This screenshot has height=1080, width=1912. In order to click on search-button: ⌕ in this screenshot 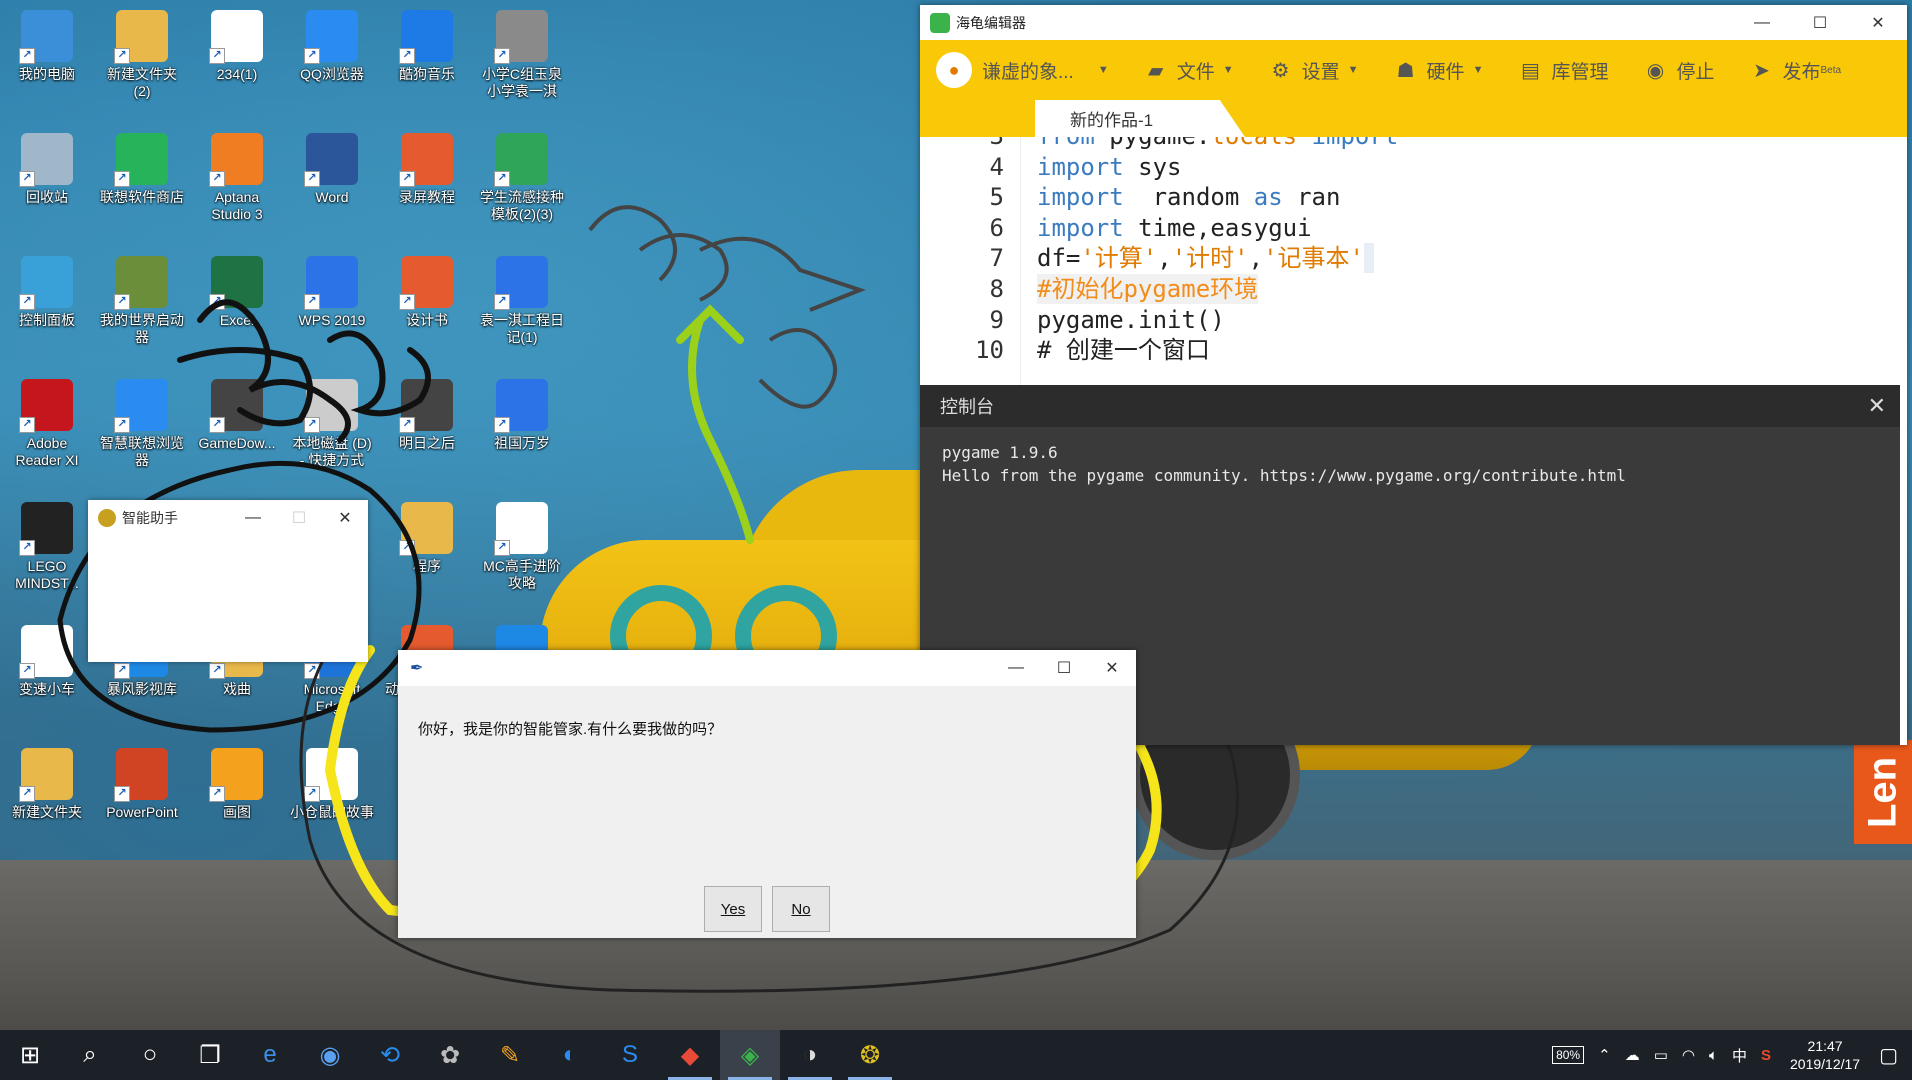, I will do `click(90, 1055)`.